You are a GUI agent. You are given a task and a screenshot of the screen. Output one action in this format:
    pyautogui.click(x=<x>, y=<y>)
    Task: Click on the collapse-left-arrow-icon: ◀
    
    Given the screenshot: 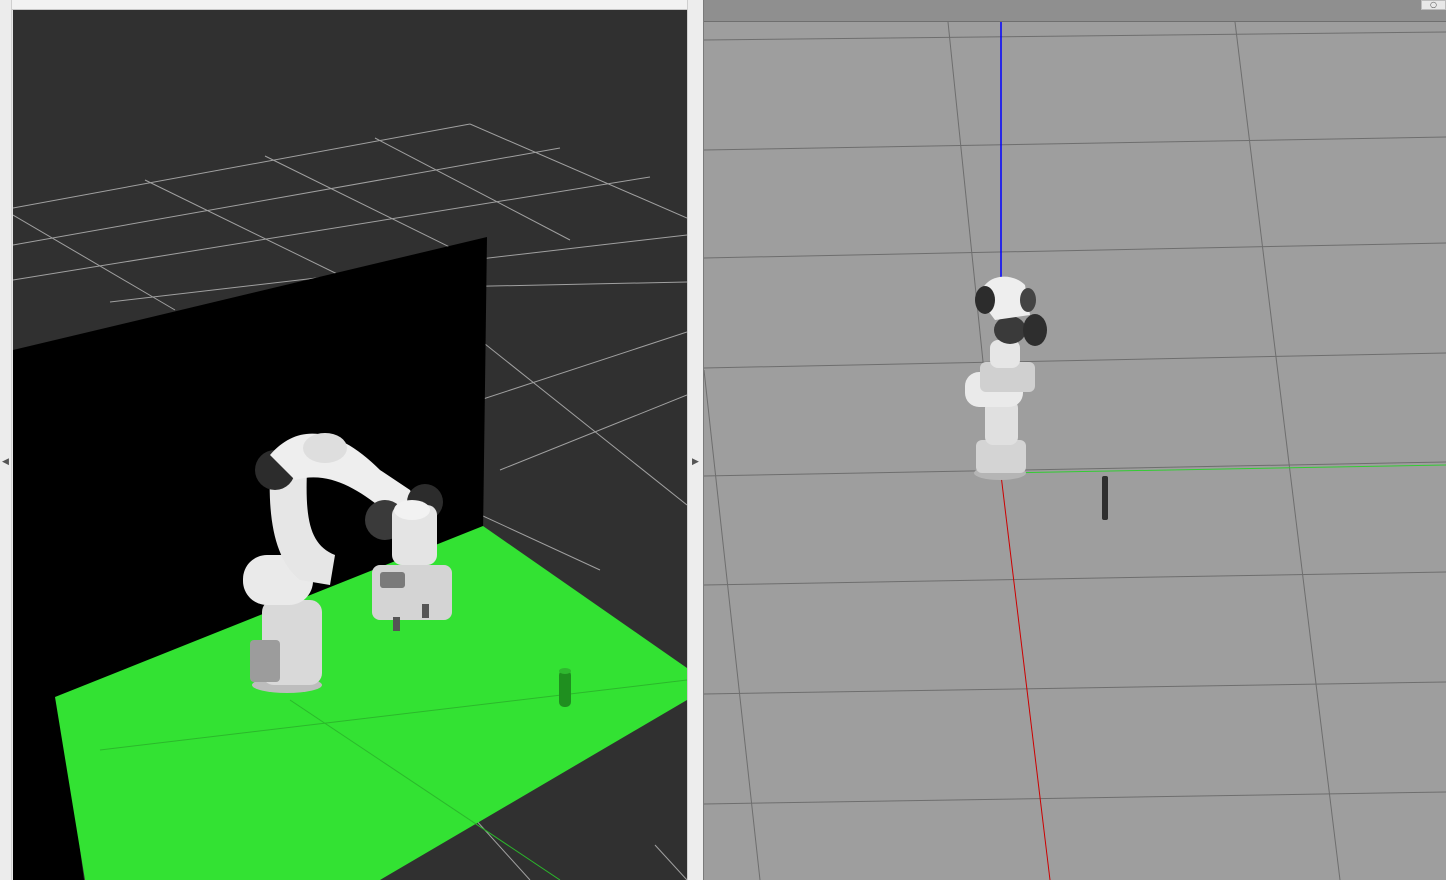 What is the action you would take?
    pyautogui.click(x=5, y=462)
    